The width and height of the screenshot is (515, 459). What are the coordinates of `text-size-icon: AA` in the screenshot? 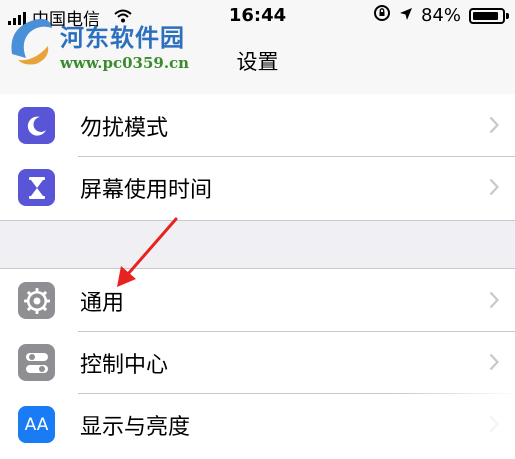 It's located at (36, 424).